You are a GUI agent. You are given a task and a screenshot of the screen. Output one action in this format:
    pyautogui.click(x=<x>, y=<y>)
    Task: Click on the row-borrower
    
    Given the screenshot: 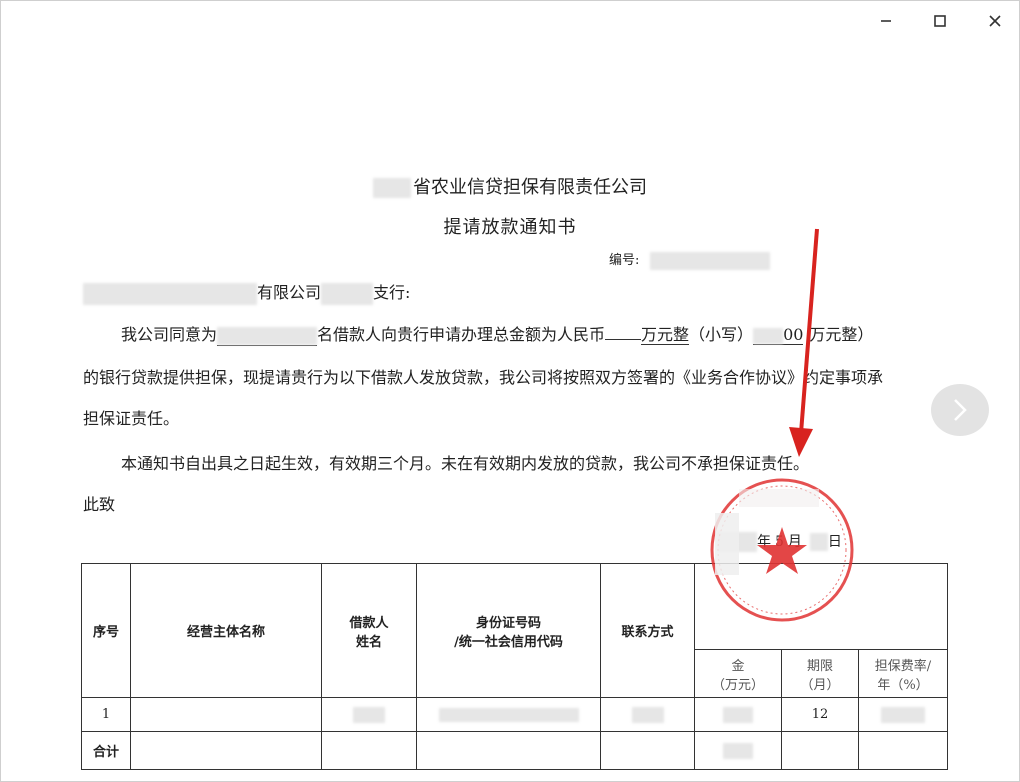 What is the action you would take?
    pyautogui.click(x=369, y=714)
    